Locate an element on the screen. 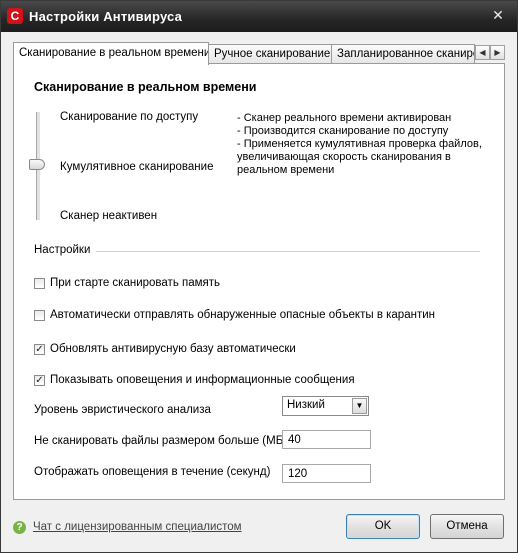 This screenshot has height=553, width=518. tab-scroll-left-icon: ◀ is located at coordinates (482, 52).